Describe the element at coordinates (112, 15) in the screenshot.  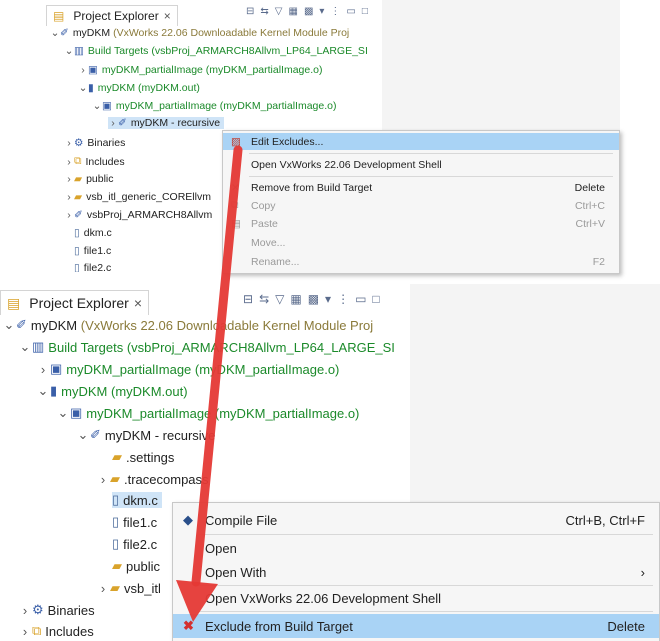
I see `top-project-explorer-tab: ▤ Project Explorer ×` at that location.